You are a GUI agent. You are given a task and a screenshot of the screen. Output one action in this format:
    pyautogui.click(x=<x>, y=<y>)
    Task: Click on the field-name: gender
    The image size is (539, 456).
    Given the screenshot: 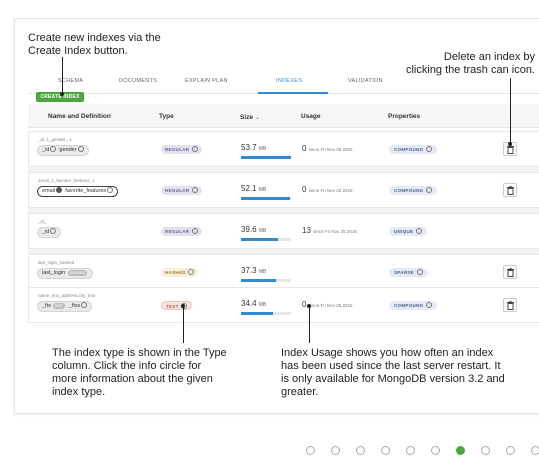 What is the action you would take?
    pyautogui.click(x=68, y=150)
    